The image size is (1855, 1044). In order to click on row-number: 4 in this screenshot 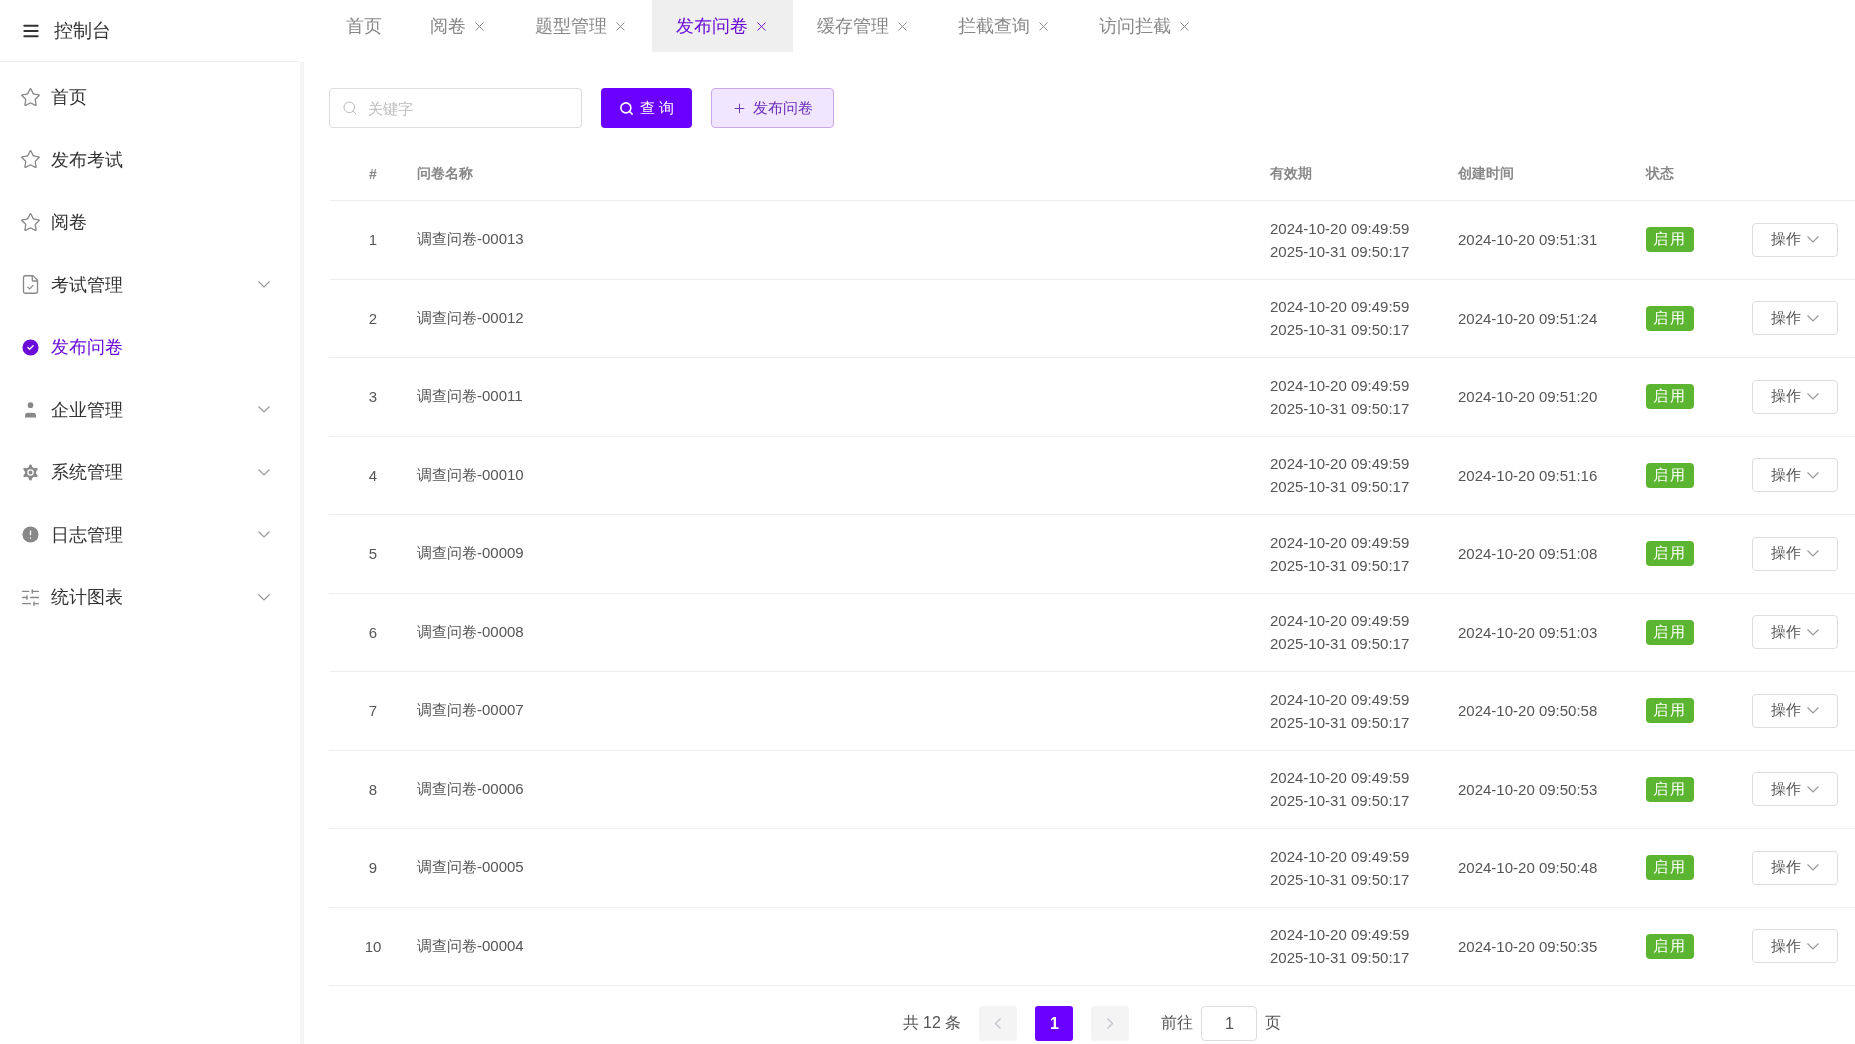, I will do `click(373, 475)`.